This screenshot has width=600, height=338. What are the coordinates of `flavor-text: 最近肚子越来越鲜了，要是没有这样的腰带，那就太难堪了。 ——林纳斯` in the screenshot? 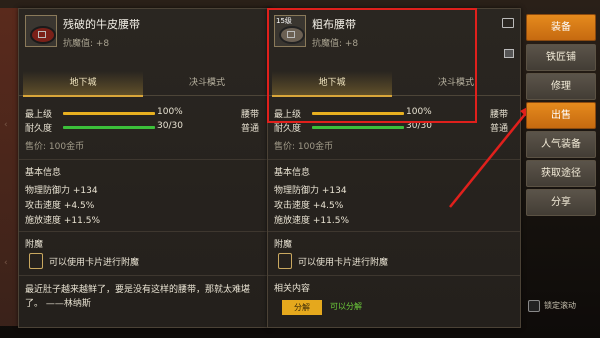 It's located at (138, 297).